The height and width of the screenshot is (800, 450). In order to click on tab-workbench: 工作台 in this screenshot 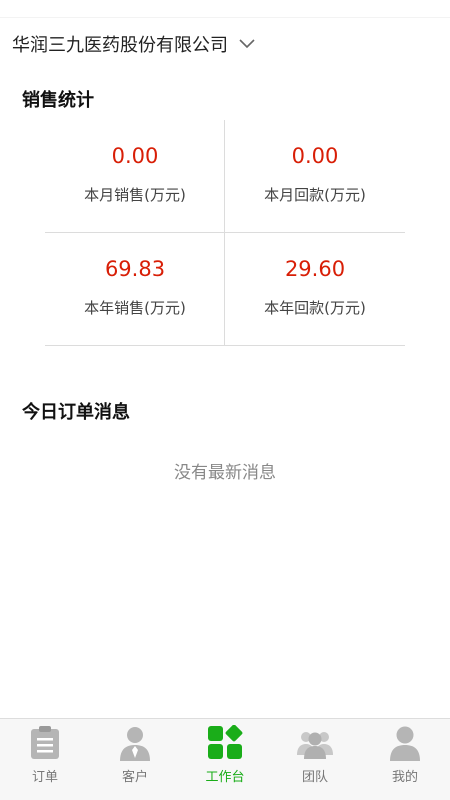, I will do `click(225, 759)`.